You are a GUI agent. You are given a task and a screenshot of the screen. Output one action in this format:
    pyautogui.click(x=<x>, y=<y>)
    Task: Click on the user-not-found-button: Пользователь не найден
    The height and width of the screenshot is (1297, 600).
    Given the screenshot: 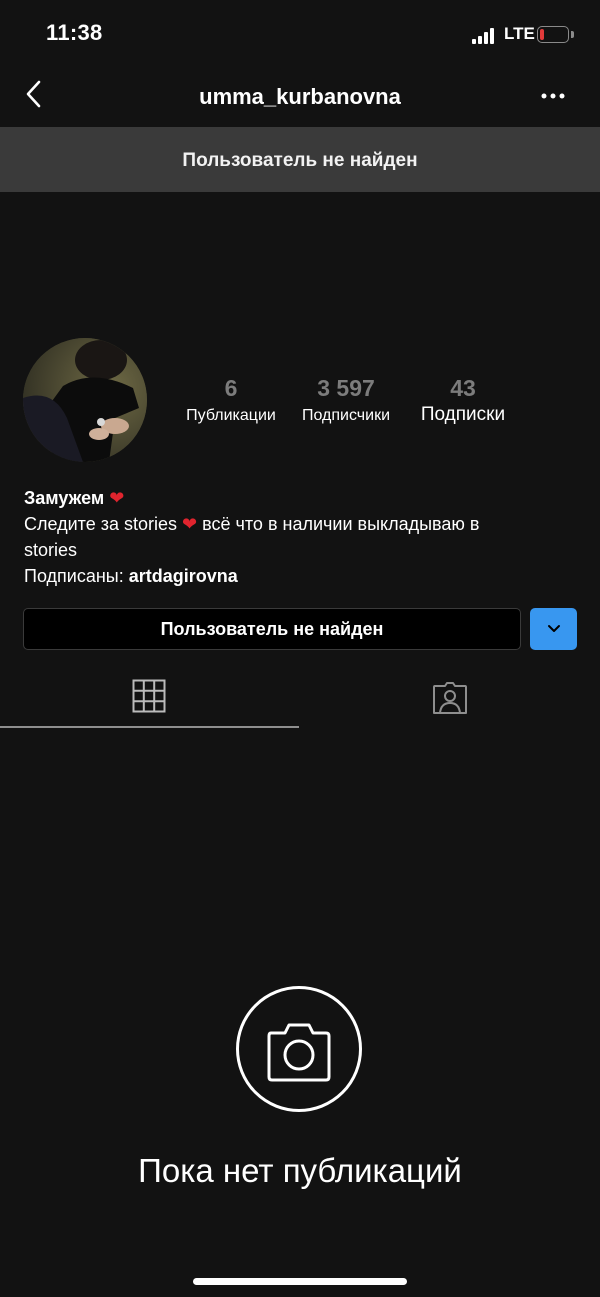 What is the action you would take?
    pyautogui.click(x=272, y=629)
    